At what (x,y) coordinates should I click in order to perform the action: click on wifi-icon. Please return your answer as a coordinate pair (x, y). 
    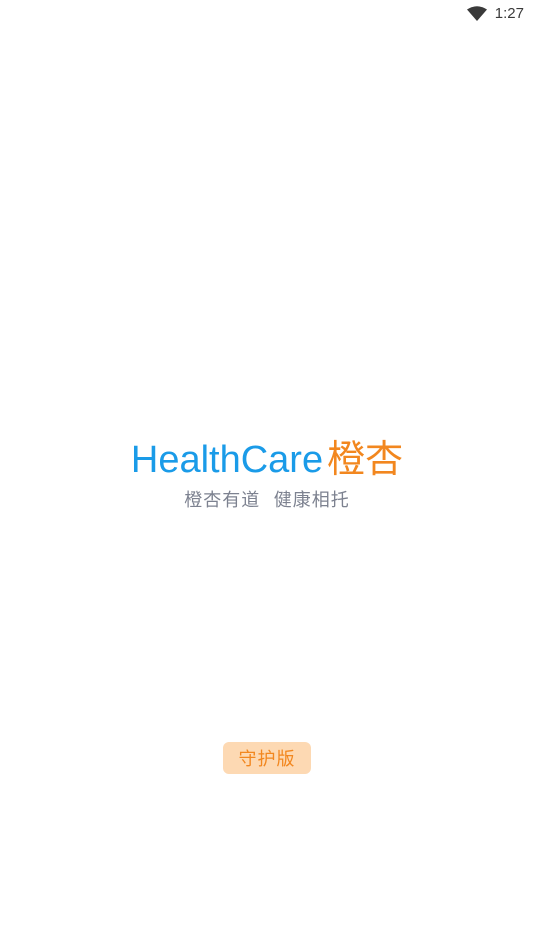
    Looking at the image, I should click on (476, 14).